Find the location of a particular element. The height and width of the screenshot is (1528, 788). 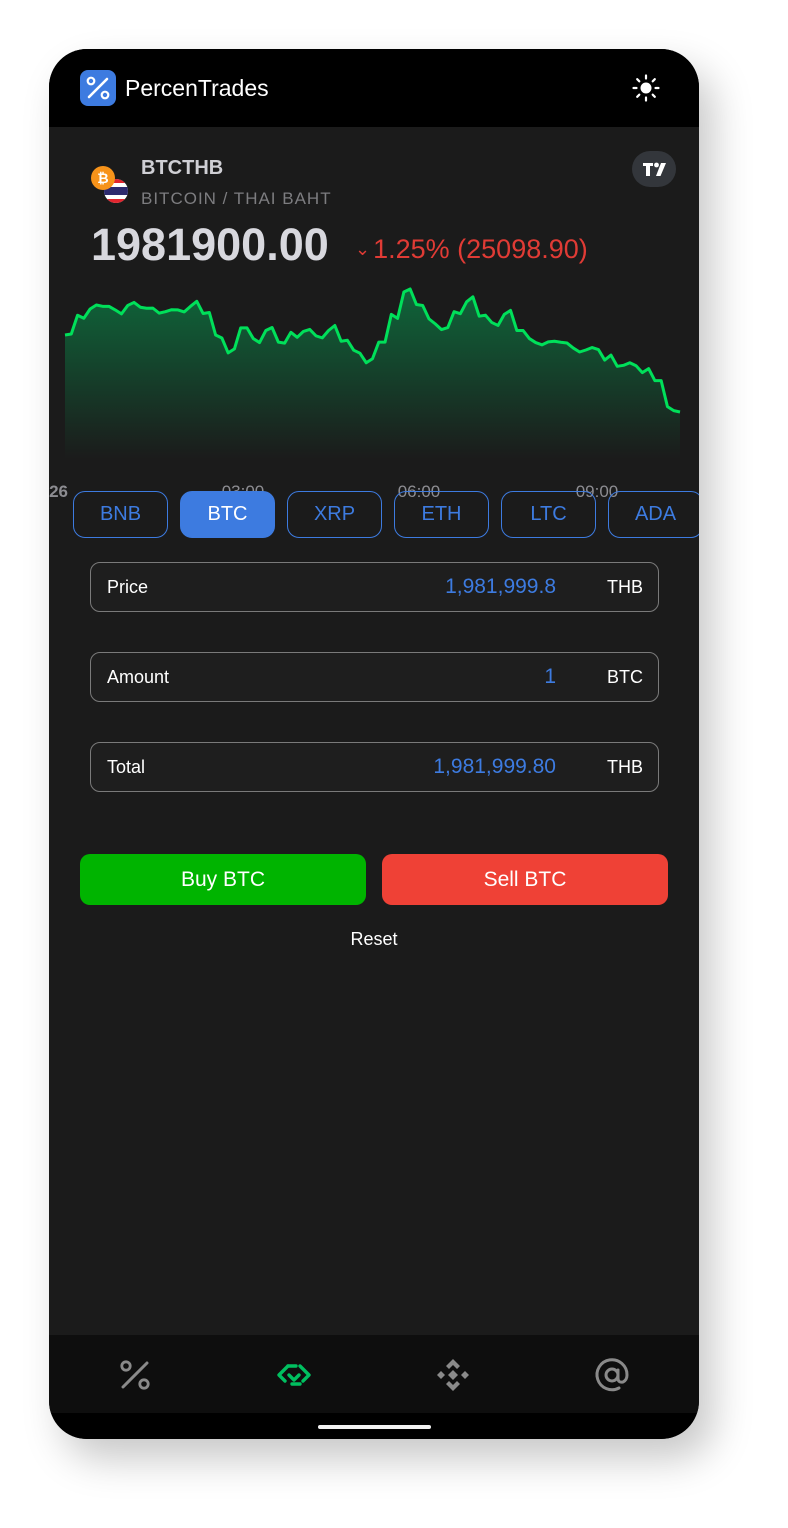

tab-bnb: BNB is located at coordinates (120, 514).